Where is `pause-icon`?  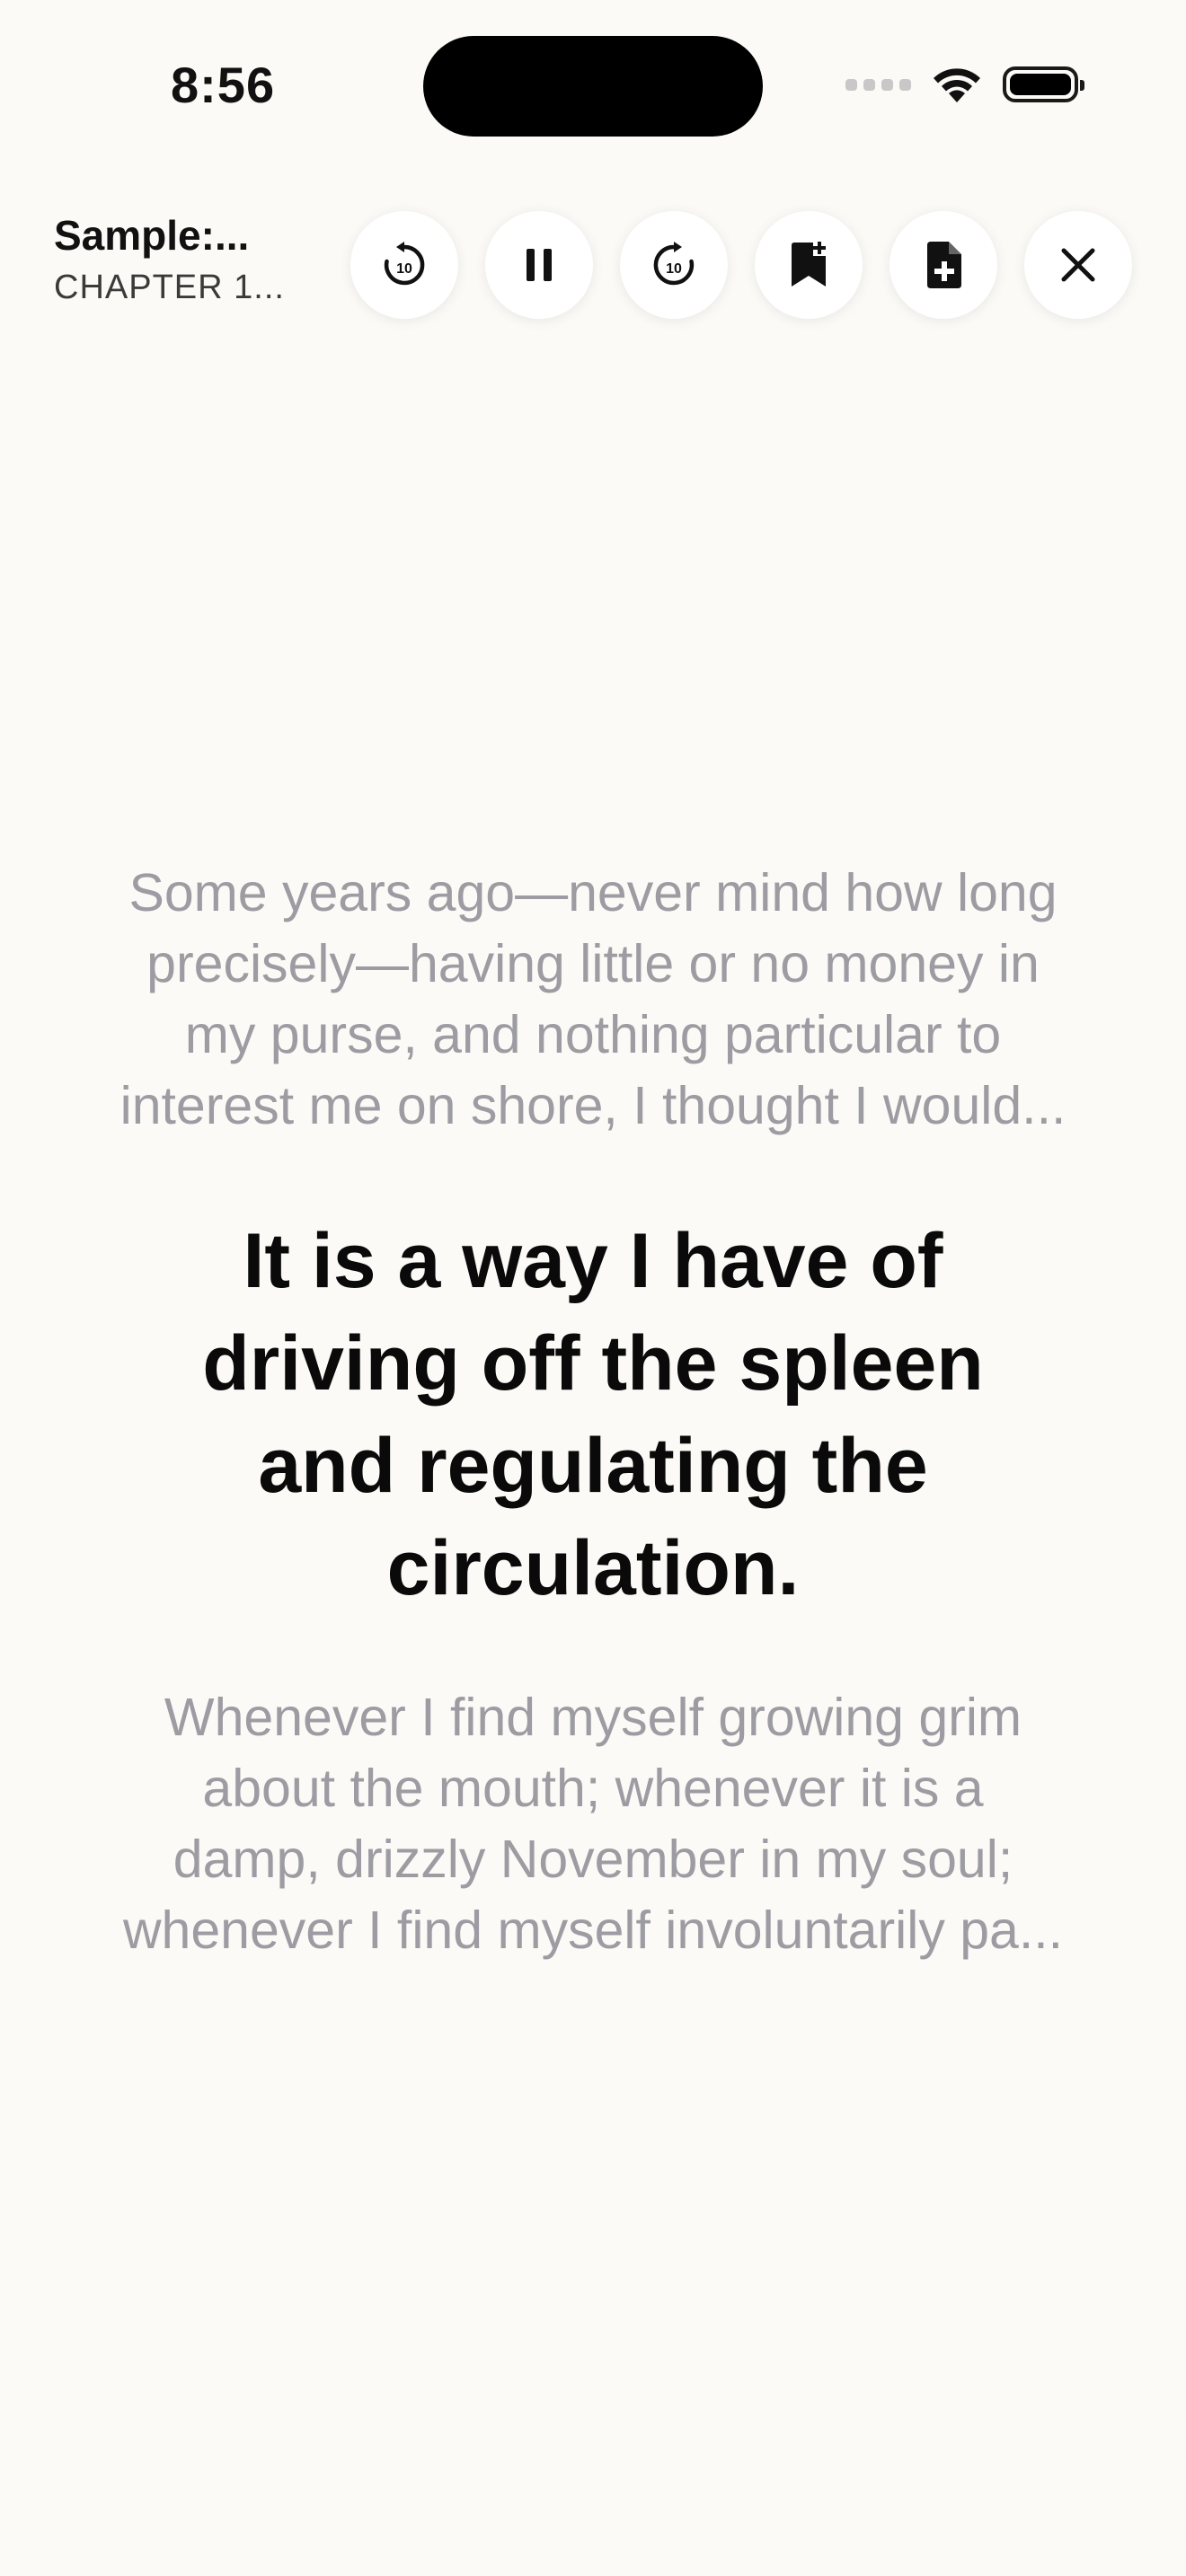 pause-icon is located at coordinates (539, 265).